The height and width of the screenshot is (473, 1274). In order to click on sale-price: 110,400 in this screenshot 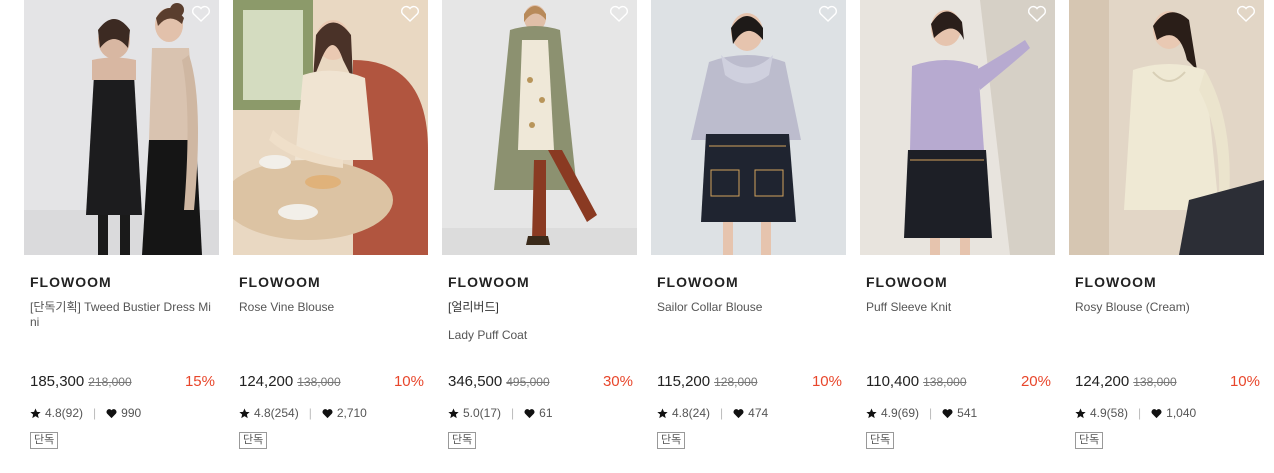, I will do `click(893, 381)`.